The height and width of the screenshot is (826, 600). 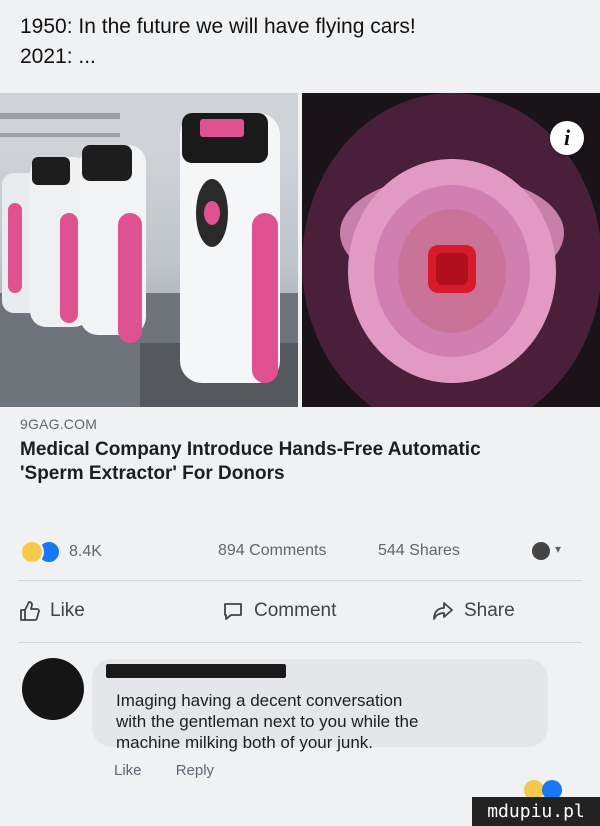 What do you see at coordinates (489, 610) in the screenshot?
I see `share-label: Share` at bounding box center [489, 610].